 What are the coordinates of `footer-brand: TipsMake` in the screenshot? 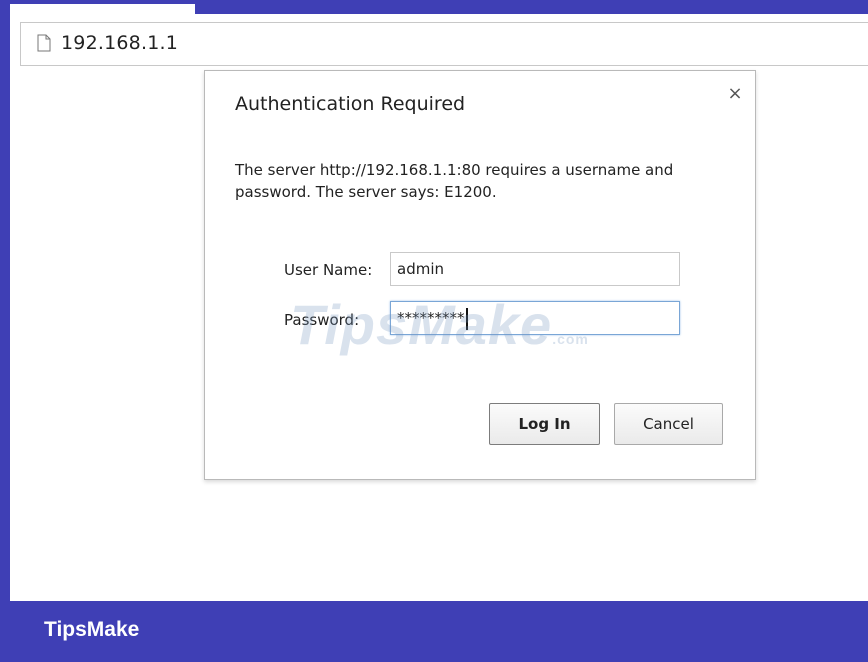 It's located at (92, 629).